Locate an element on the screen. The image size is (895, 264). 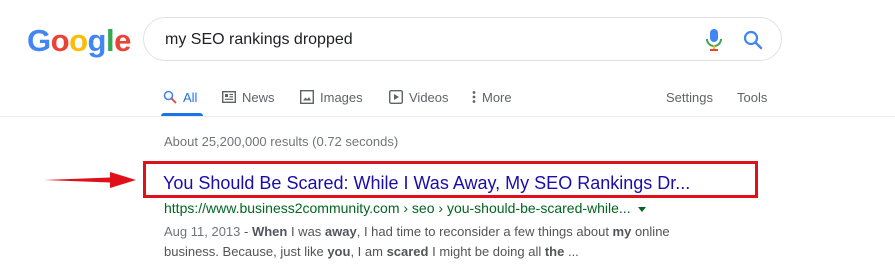
snippet-fragment: - is located at coordinates (246, 231).